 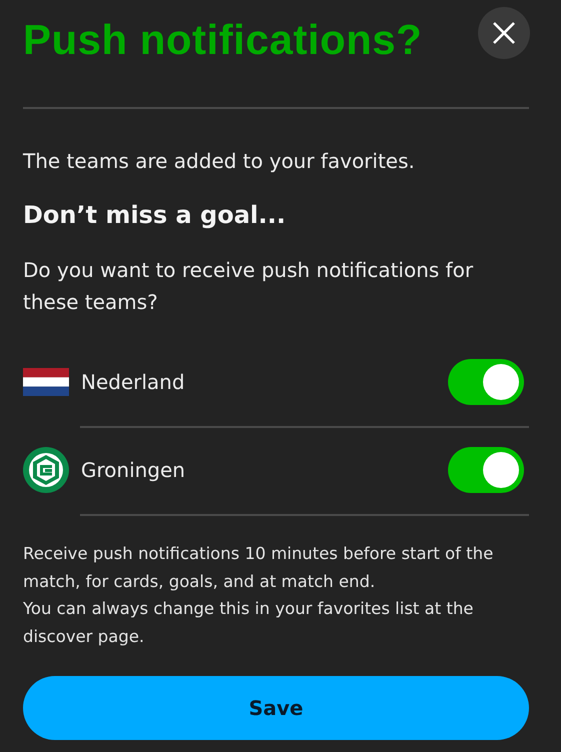 I want to click on info-text: You can always change this in your favorites list at the discover page., so click(x=248, y=623).